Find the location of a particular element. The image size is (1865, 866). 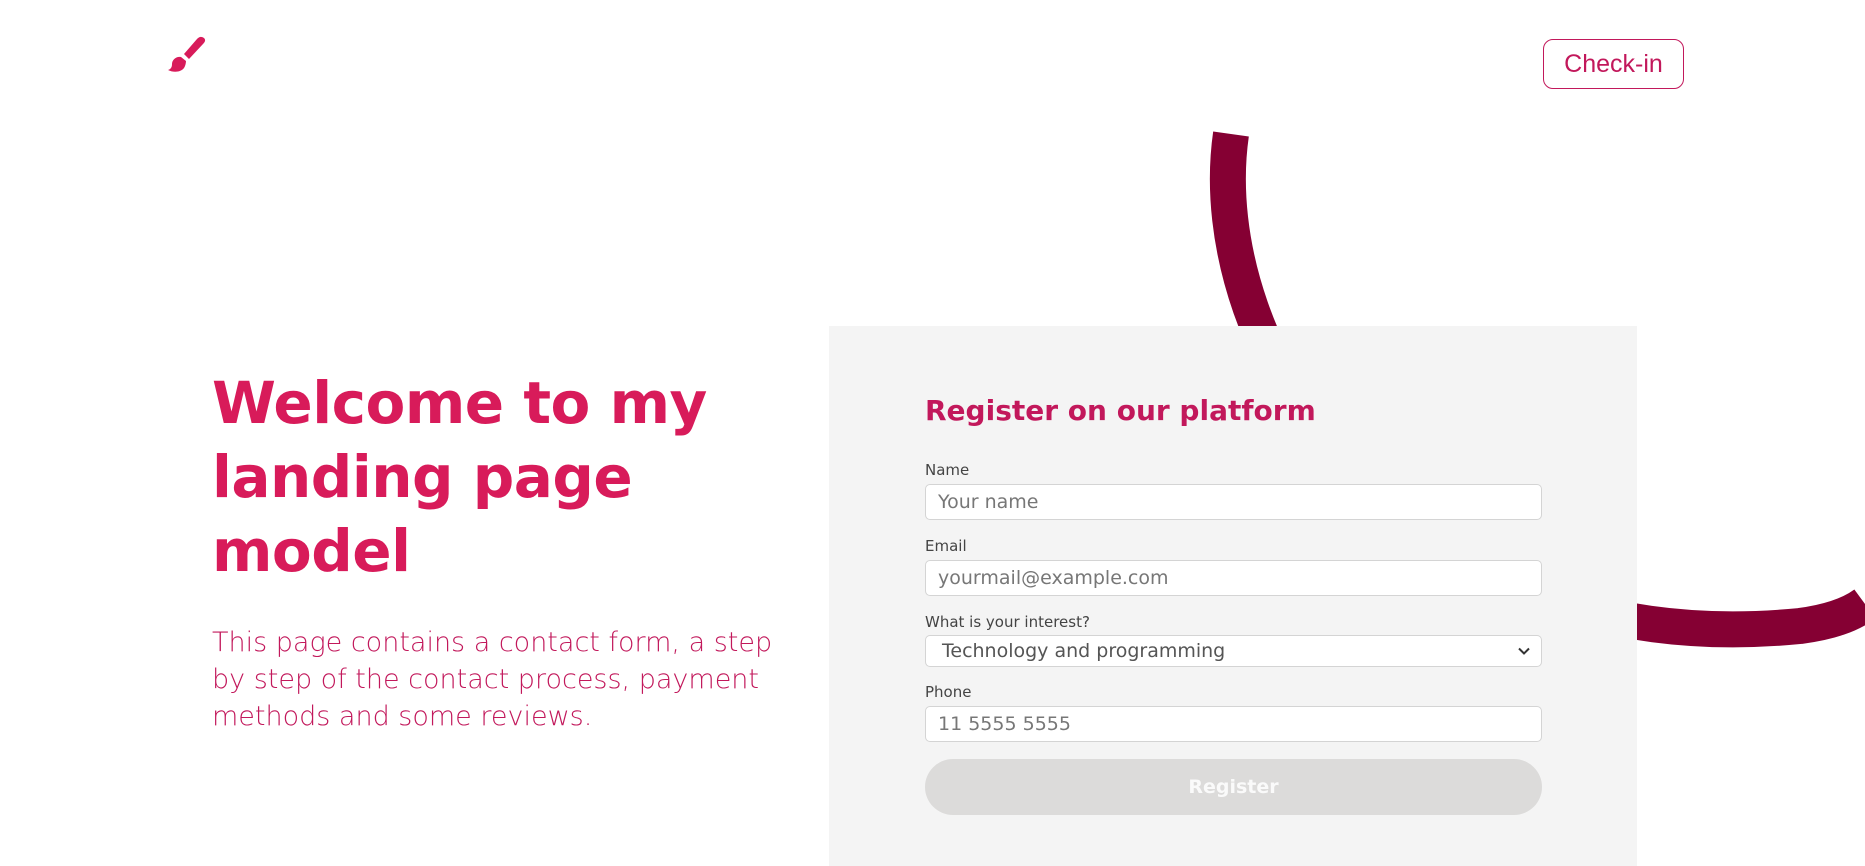

interest-select: Technology and programming is located at coordinates (1233, 651).